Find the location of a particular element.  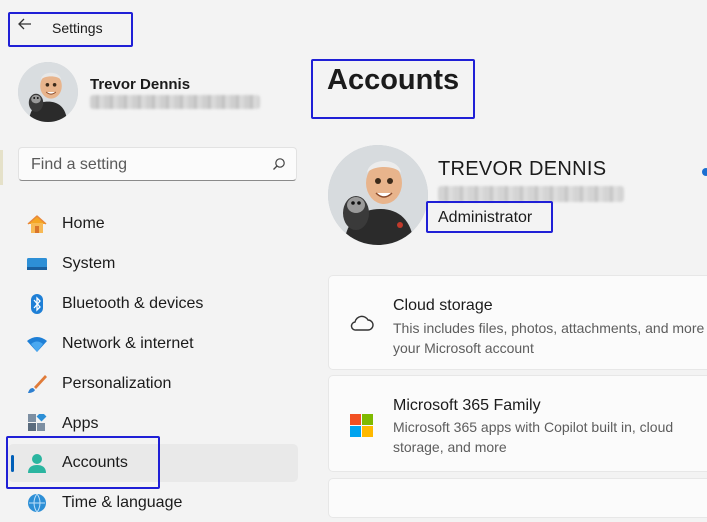

bluetooth-icon is located at coordinates (37, 304).